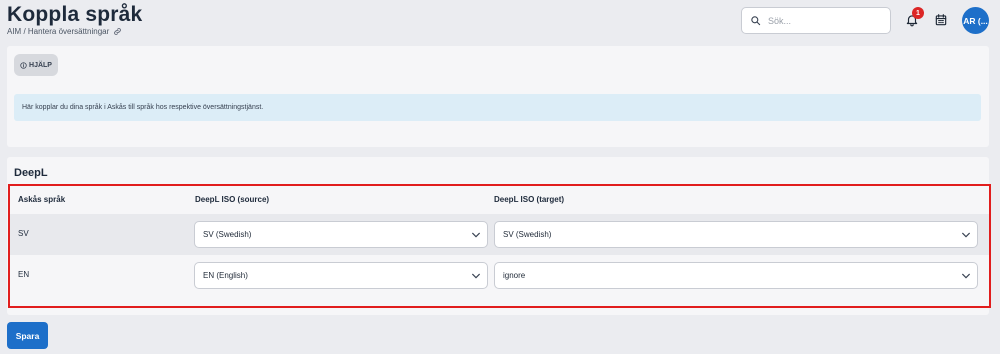 This screenshot has height=354, width=1000. I want to click on calendar-icon, so click(941, 20).